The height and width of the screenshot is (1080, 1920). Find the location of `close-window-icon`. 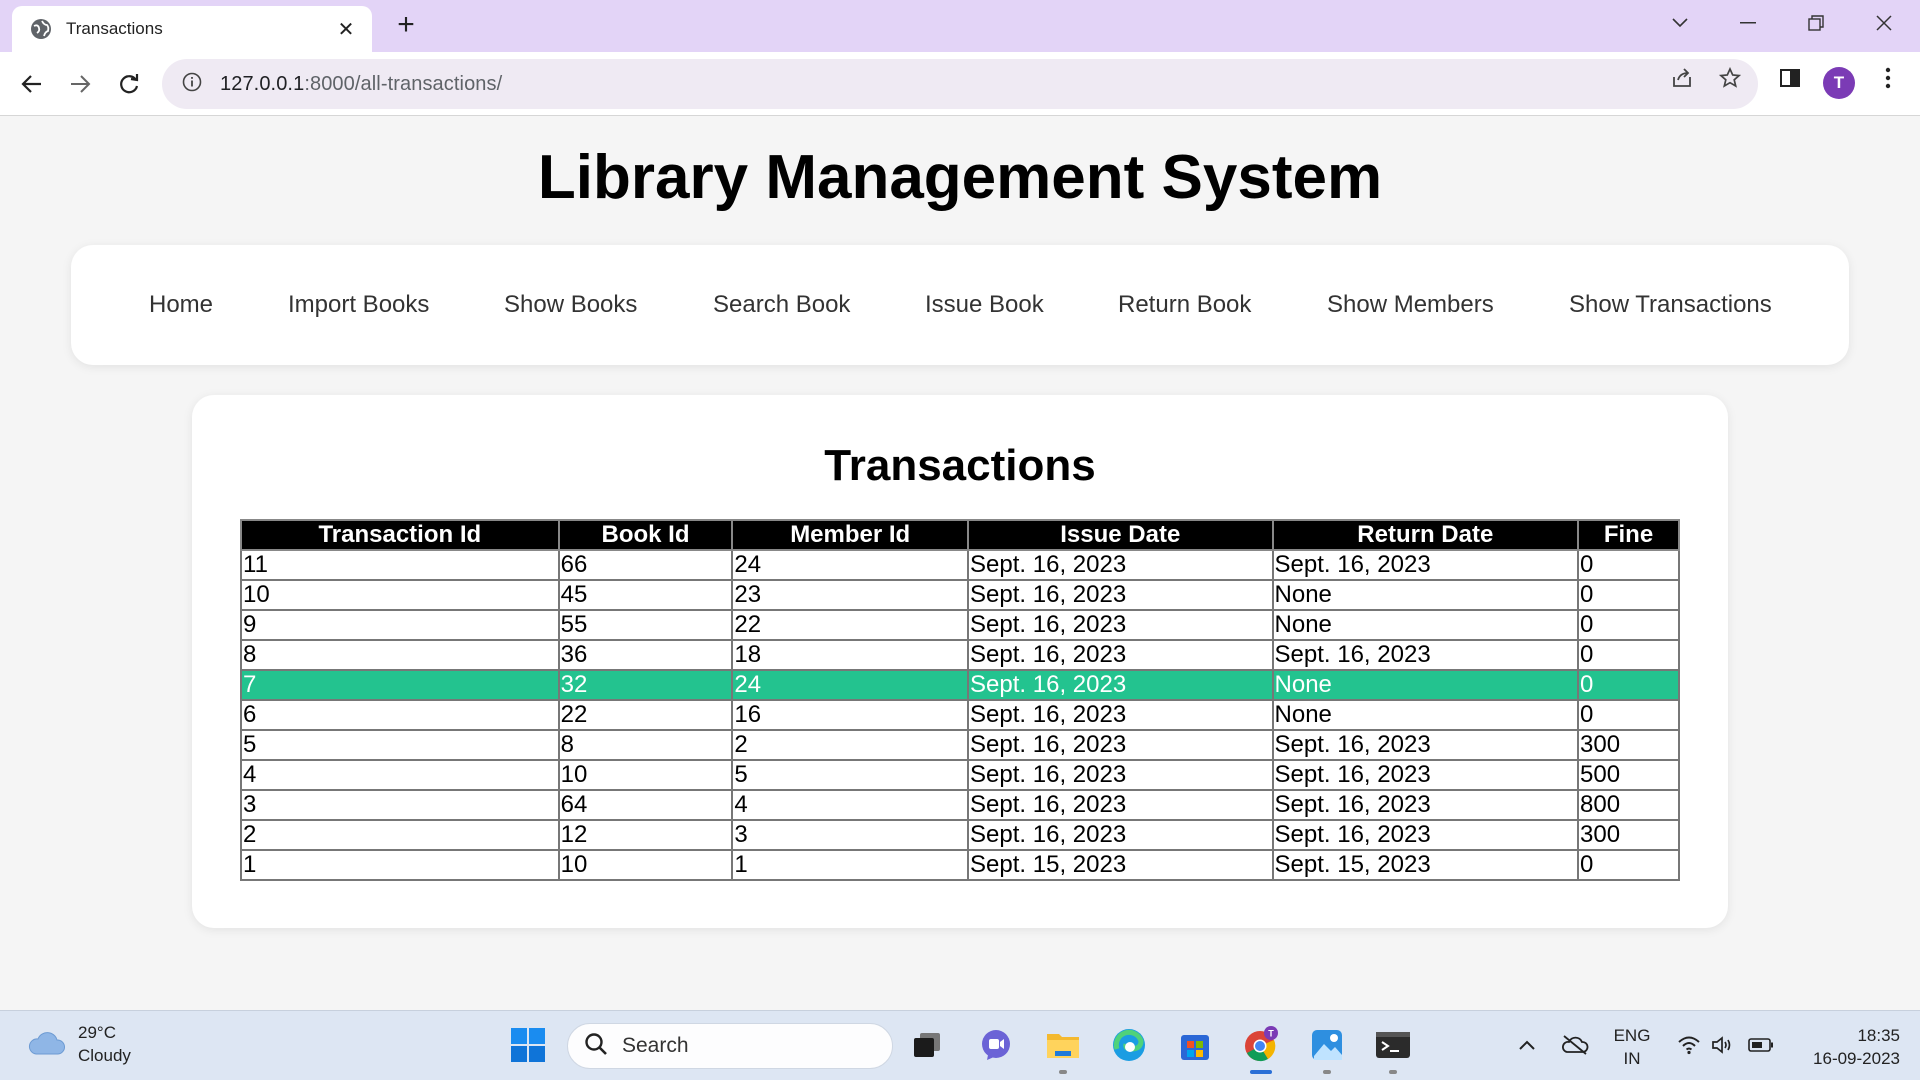

close-window-icon is located at coordinates (1884, 23).